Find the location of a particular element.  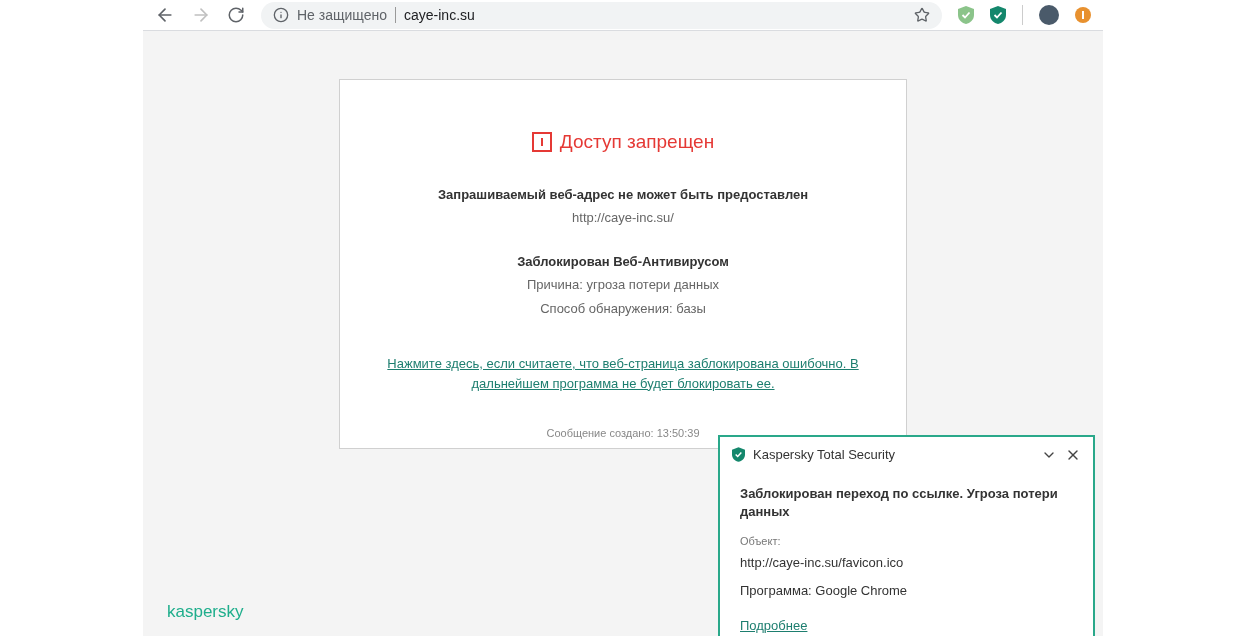

report-link: Нажмите здесь, если считаете, что веб-страница заблокирована ошибочно. В дальнейшем программа не будет блокировать ее. is located at coordinates (623, 373).